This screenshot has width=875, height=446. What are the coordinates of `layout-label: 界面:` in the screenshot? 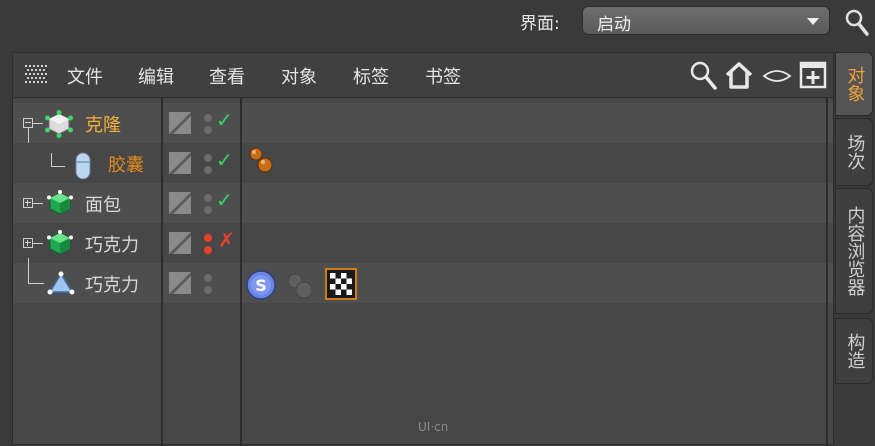 It's located at (540, 24).